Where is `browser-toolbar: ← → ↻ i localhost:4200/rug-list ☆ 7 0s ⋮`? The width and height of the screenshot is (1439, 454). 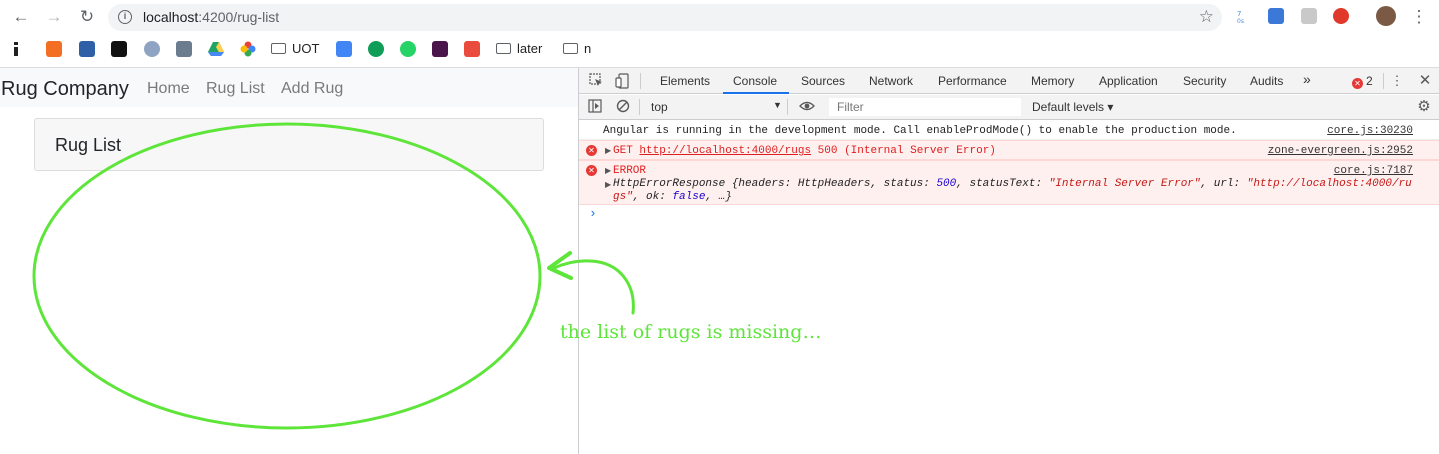 browser-toolbar: ← → ↻ i localhost:4200/rug-list ☆ 7 0s ⋮ is located at coordinates (719, 17).